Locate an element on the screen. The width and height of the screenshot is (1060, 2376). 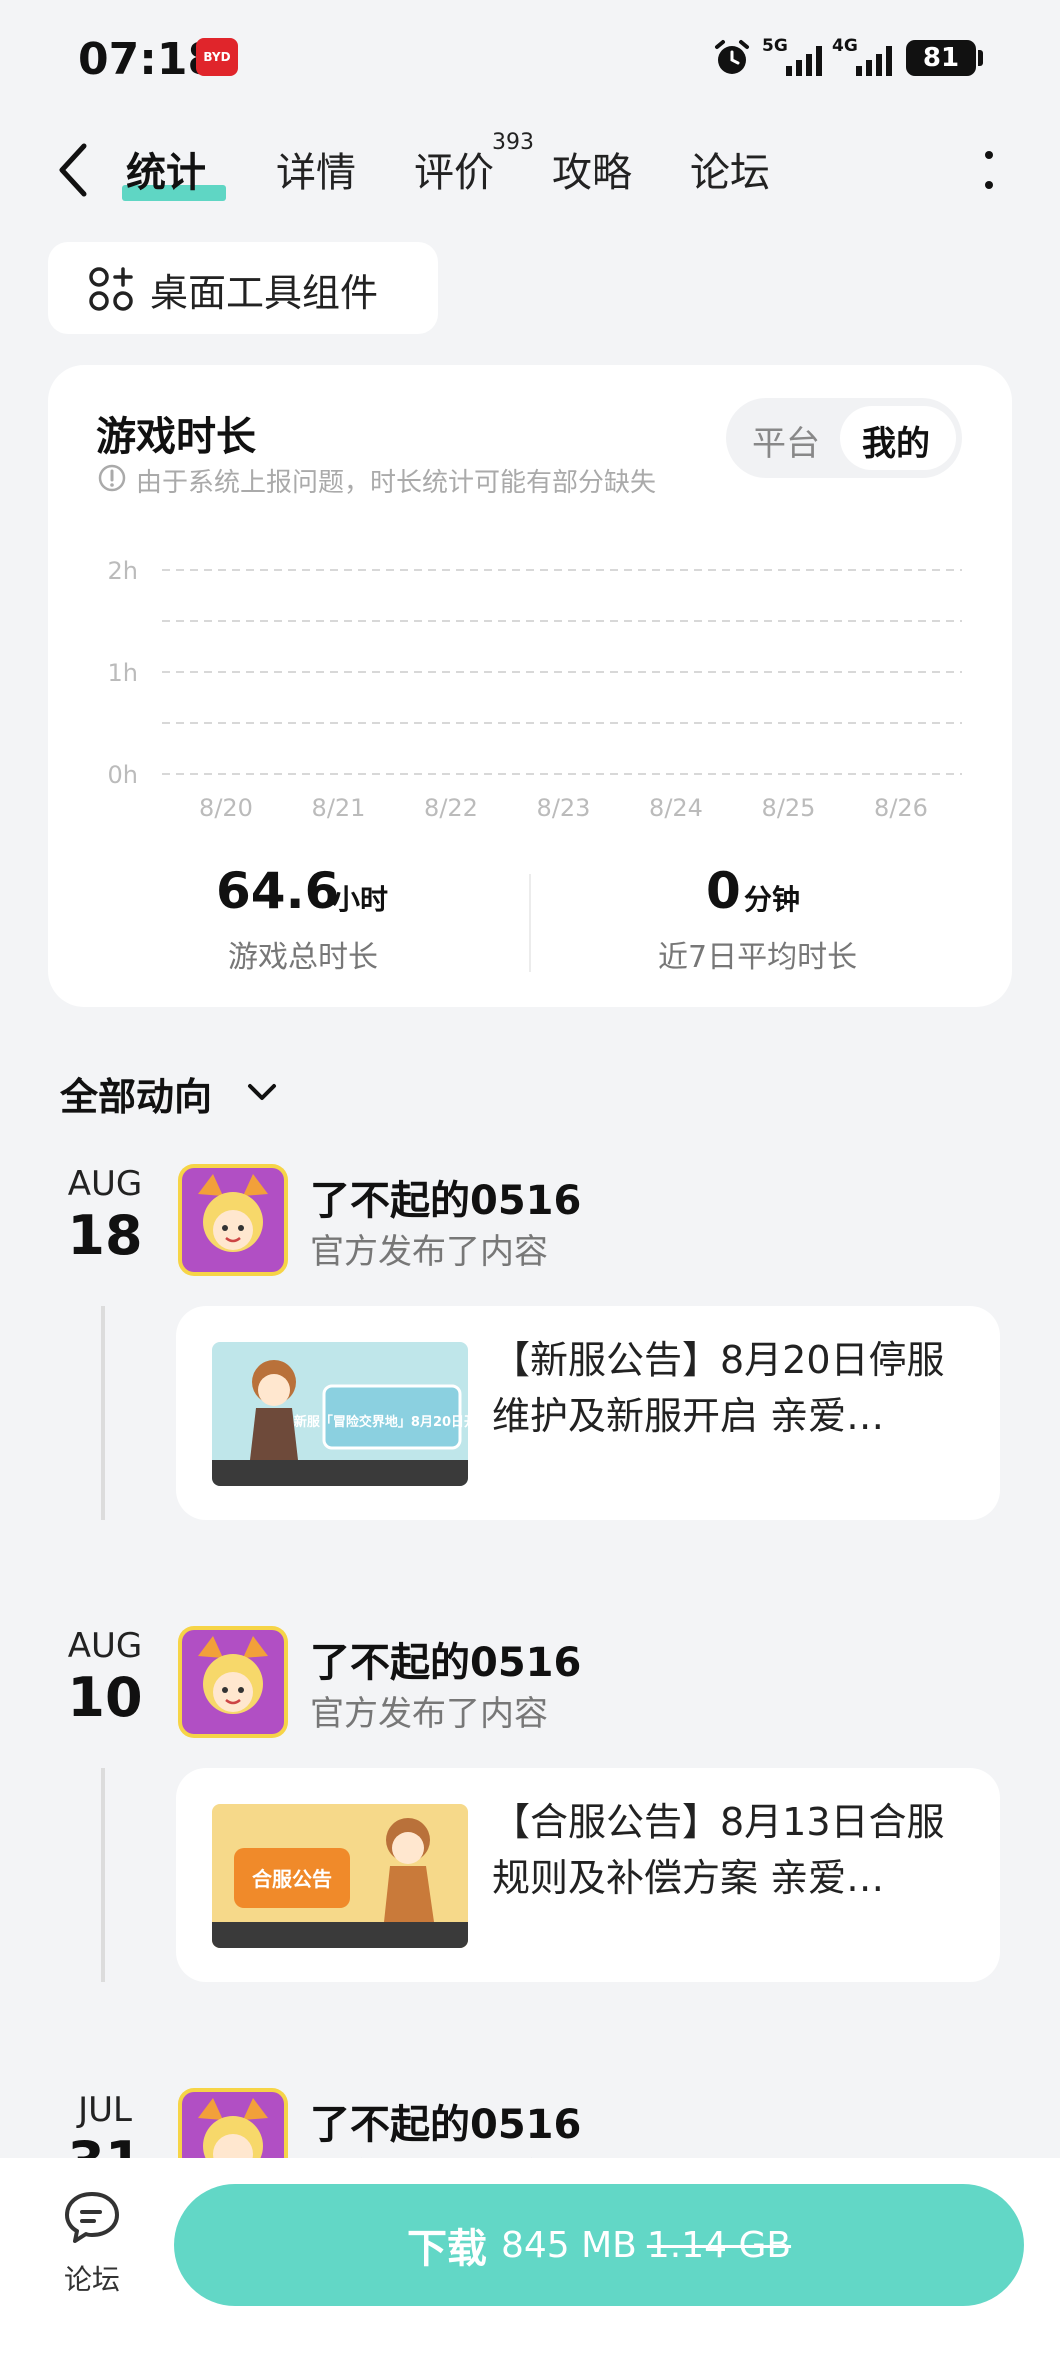
tab-forum: 论坛 is located at coordinates (730, 169).